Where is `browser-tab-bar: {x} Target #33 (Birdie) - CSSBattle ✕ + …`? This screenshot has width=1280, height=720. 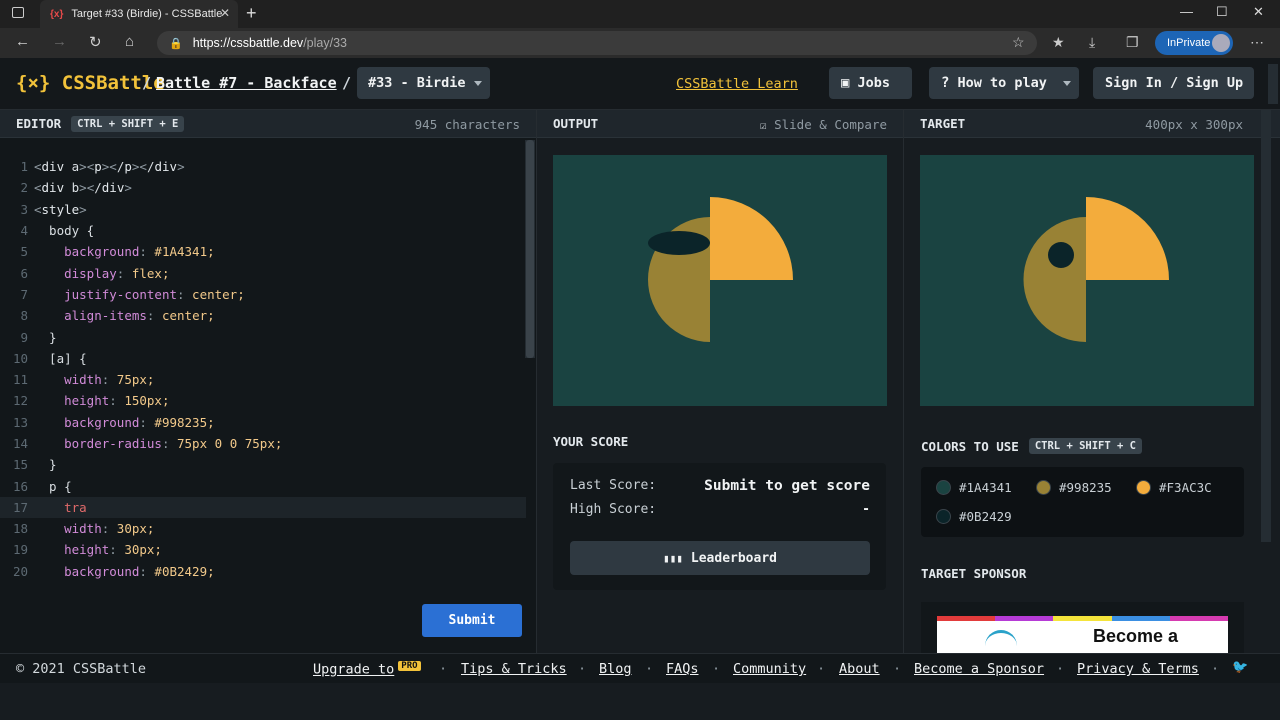 browser-tab-bar: {x} Target #33 (Birdie) - CSSBattle ✕ + … is located at coordinates (640, 14).